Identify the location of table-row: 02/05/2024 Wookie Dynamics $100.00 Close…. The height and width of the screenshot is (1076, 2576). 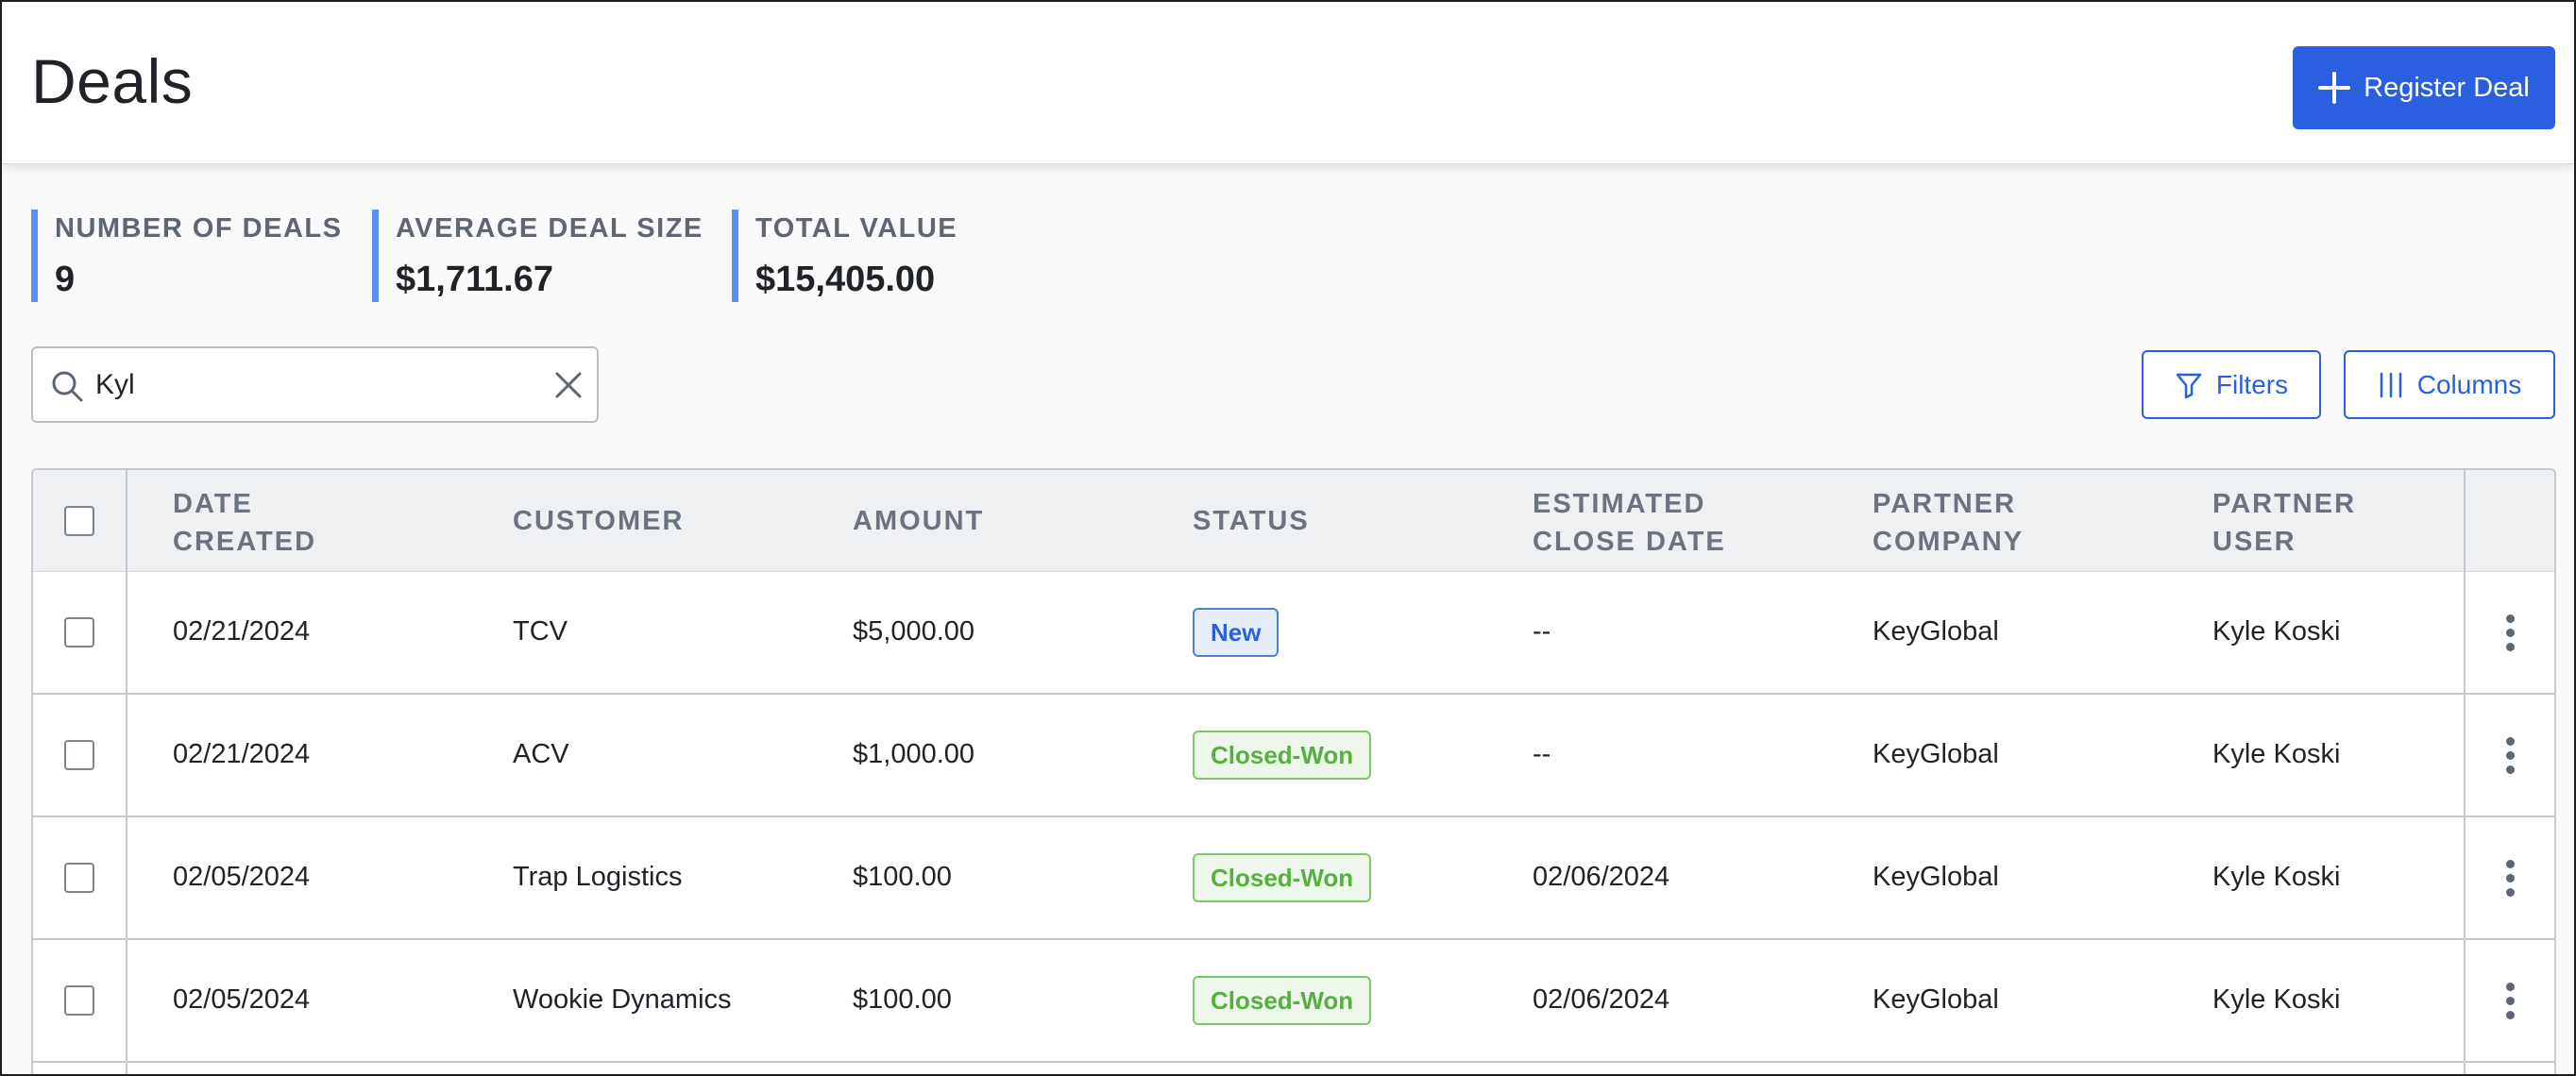
(1293, 1002).